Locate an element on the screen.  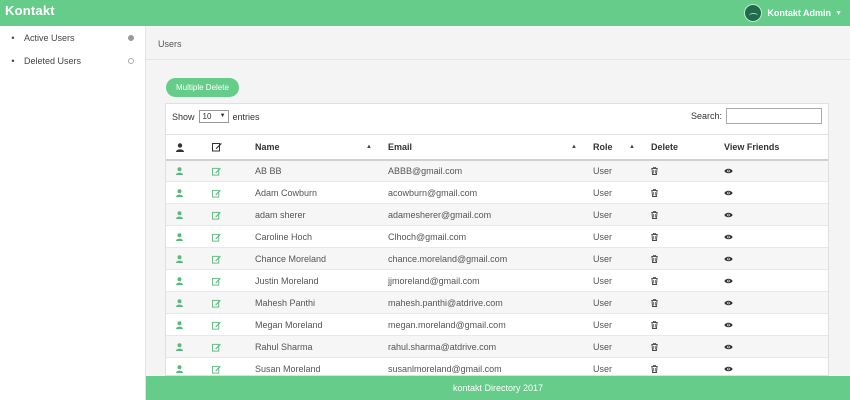
table-cell: AB BB is located at coordinates (311, 170).